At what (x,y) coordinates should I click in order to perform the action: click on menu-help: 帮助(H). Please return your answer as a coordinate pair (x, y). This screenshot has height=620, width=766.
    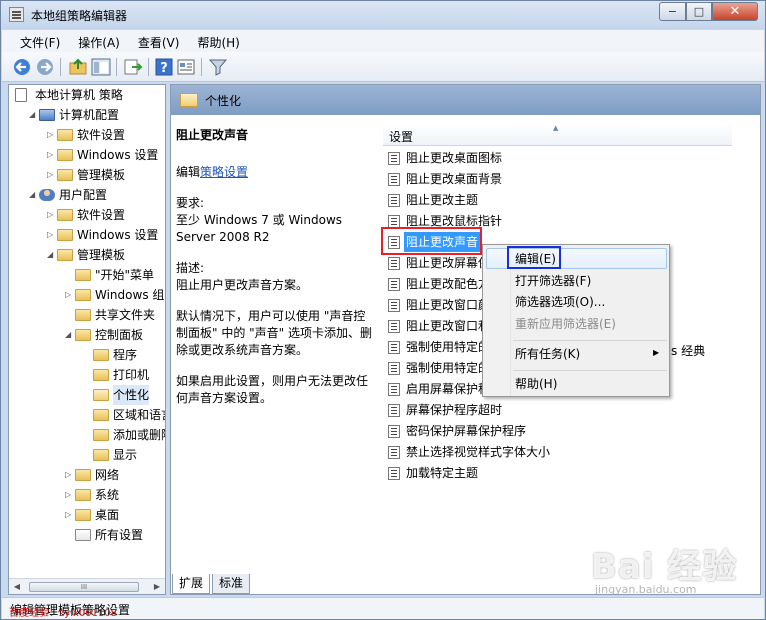
    Looking at the image, I should click on (218, 40).